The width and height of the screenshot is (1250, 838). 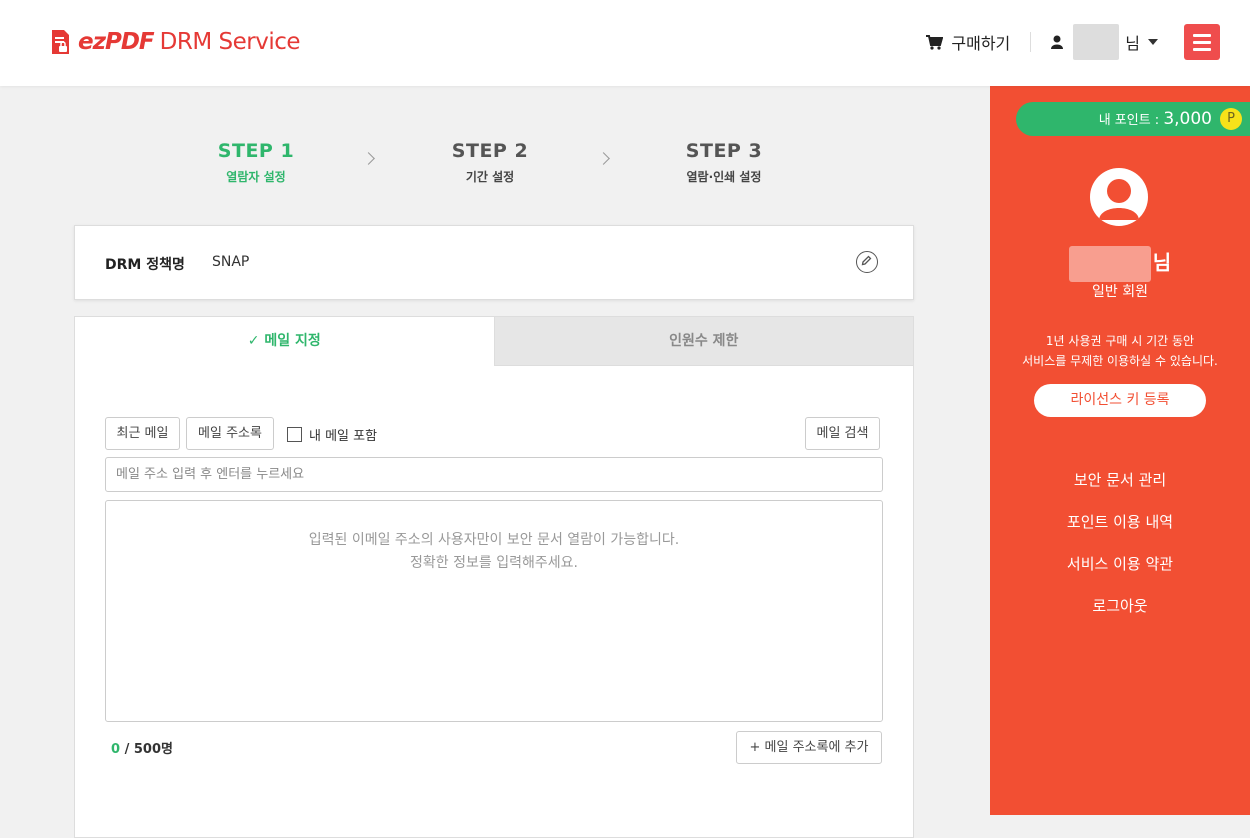 What do you see at coordinates (981, 43) in the screenshot?
I see `buy-label: 구매하기` at bounding box center [981, 43].